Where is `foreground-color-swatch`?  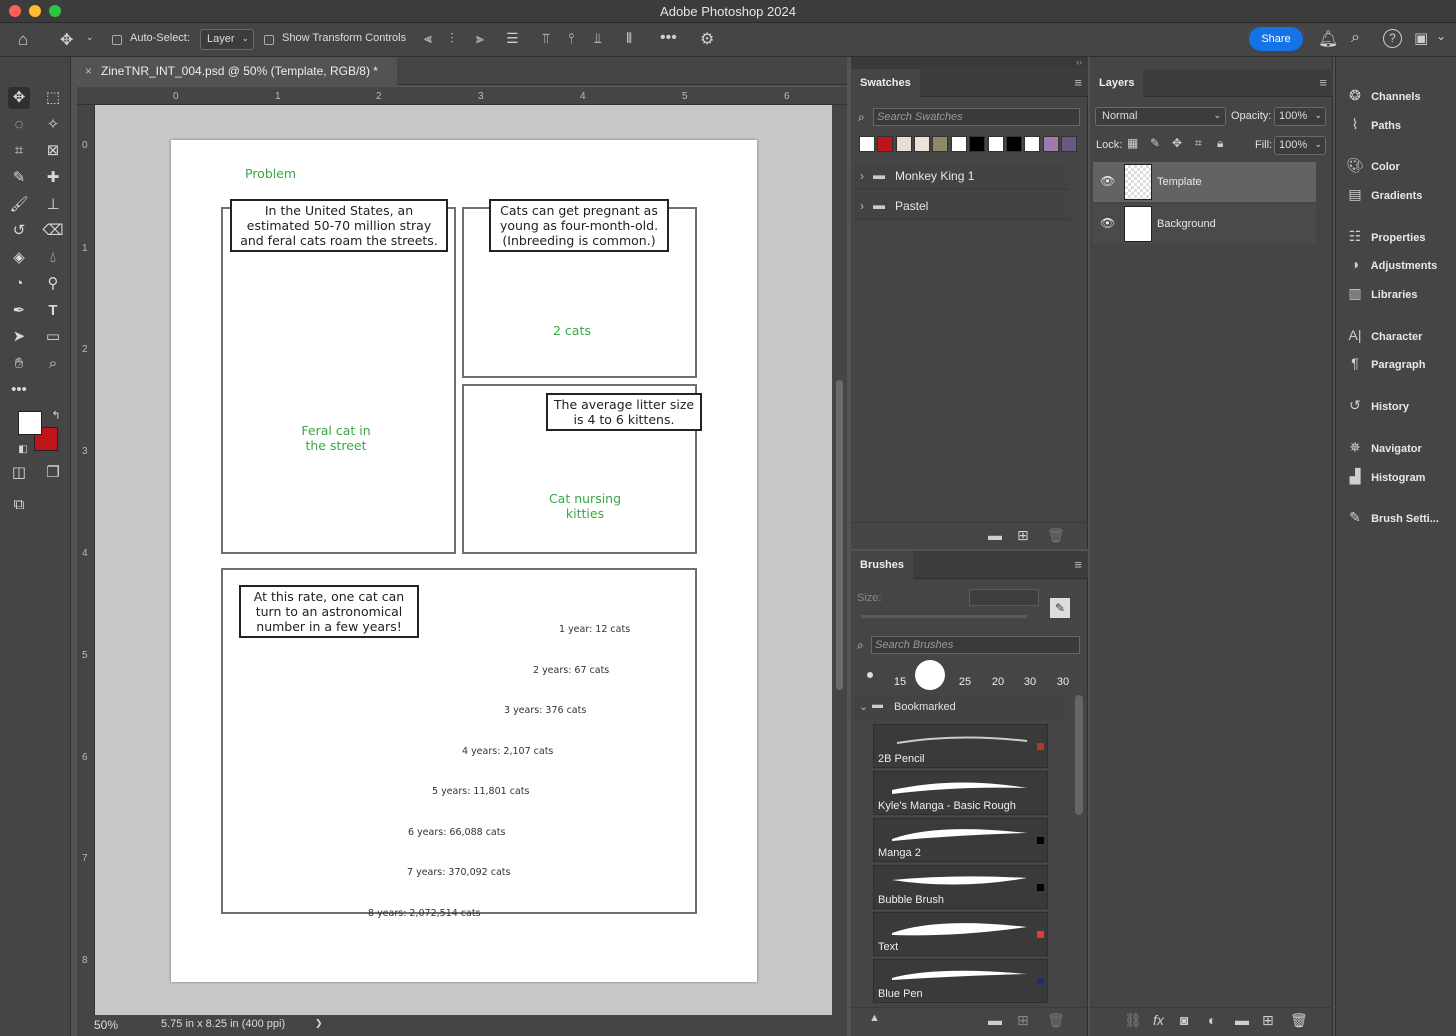
foreground-color-swatch is located at coordinates (30, 423).